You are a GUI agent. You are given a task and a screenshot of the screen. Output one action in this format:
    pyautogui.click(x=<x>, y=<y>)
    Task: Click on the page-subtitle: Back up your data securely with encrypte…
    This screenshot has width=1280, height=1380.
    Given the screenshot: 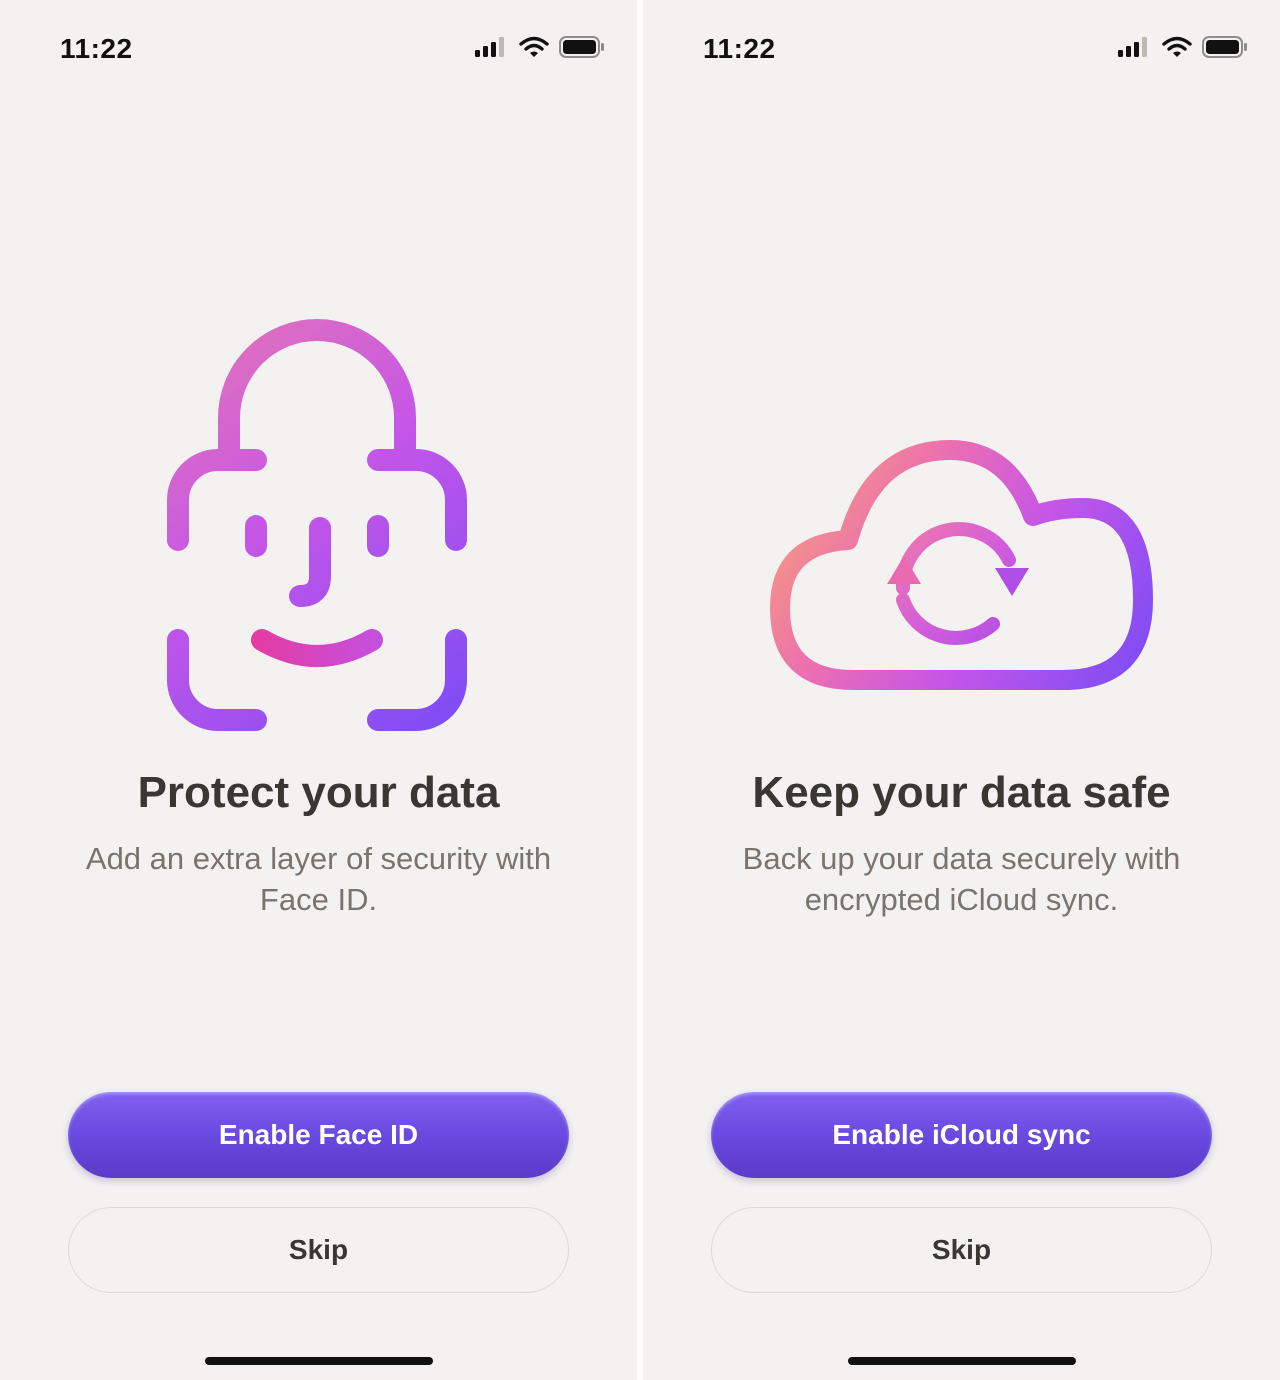 What is the action you would take?
    pyautogui.click(x=961, y=879)
    